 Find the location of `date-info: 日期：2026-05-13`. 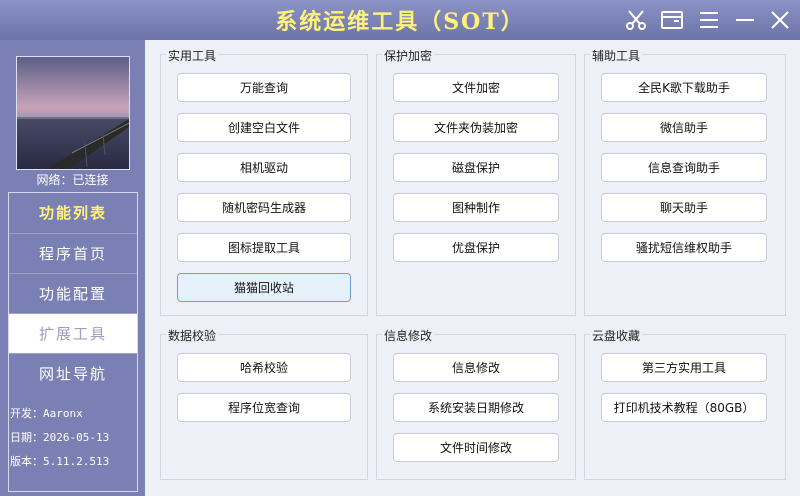

date-info: 日期：2026-05-13 is located at coordinates (60, 437).